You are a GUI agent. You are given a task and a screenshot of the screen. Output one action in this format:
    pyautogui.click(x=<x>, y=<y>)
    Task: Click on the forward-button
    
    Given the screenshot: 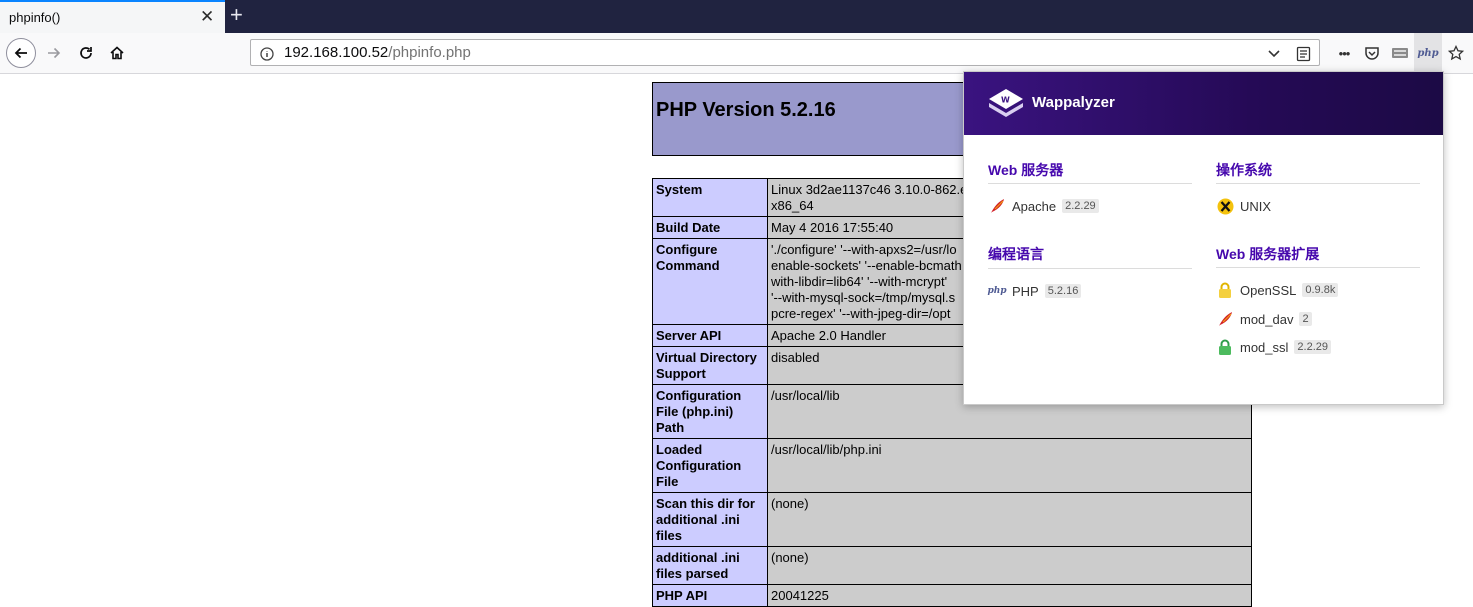 What is the action you would take?
    pyautogui.click(x=54, y=53)
    